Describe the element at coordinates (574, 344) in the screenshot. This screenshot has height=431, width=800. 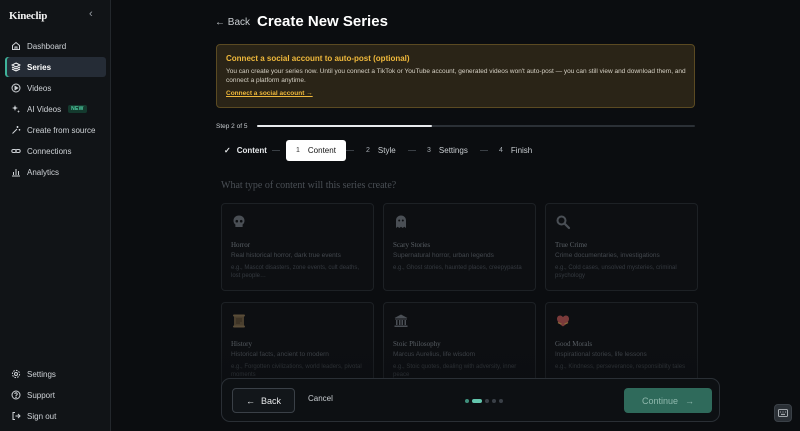
I see `card-title: Good Morals` at that location.